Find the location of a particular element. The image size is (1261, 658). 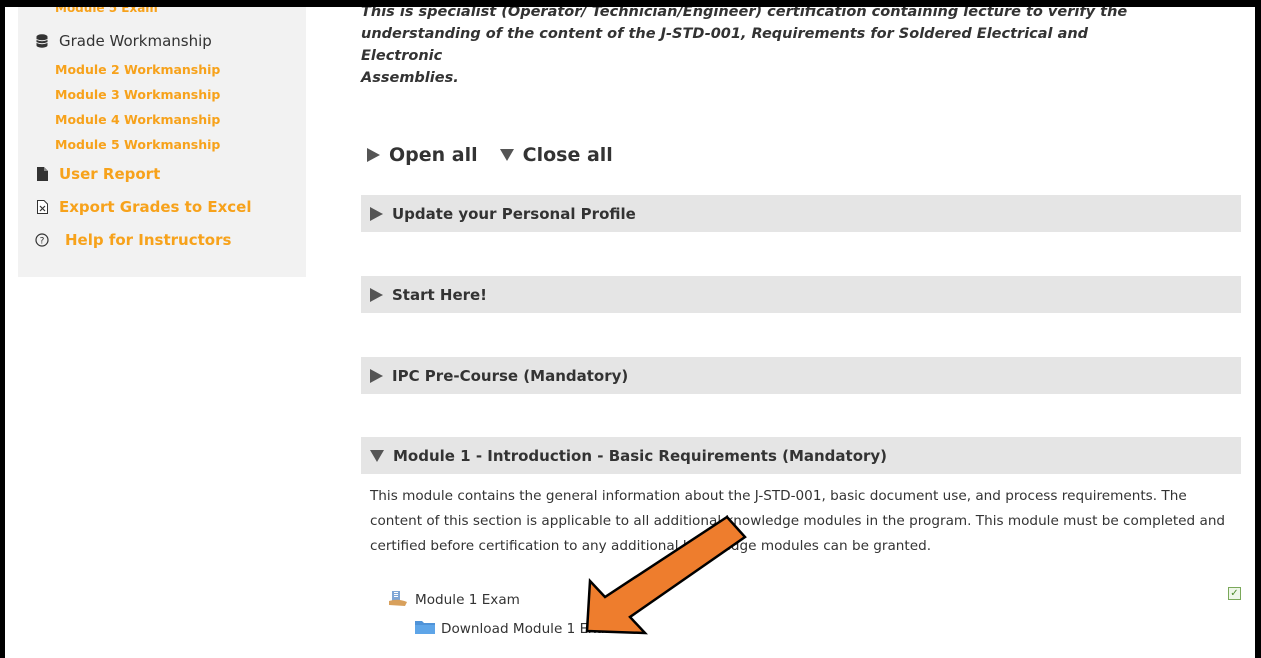

spreadsheet-file-icon is located at coordinates (42, 207).